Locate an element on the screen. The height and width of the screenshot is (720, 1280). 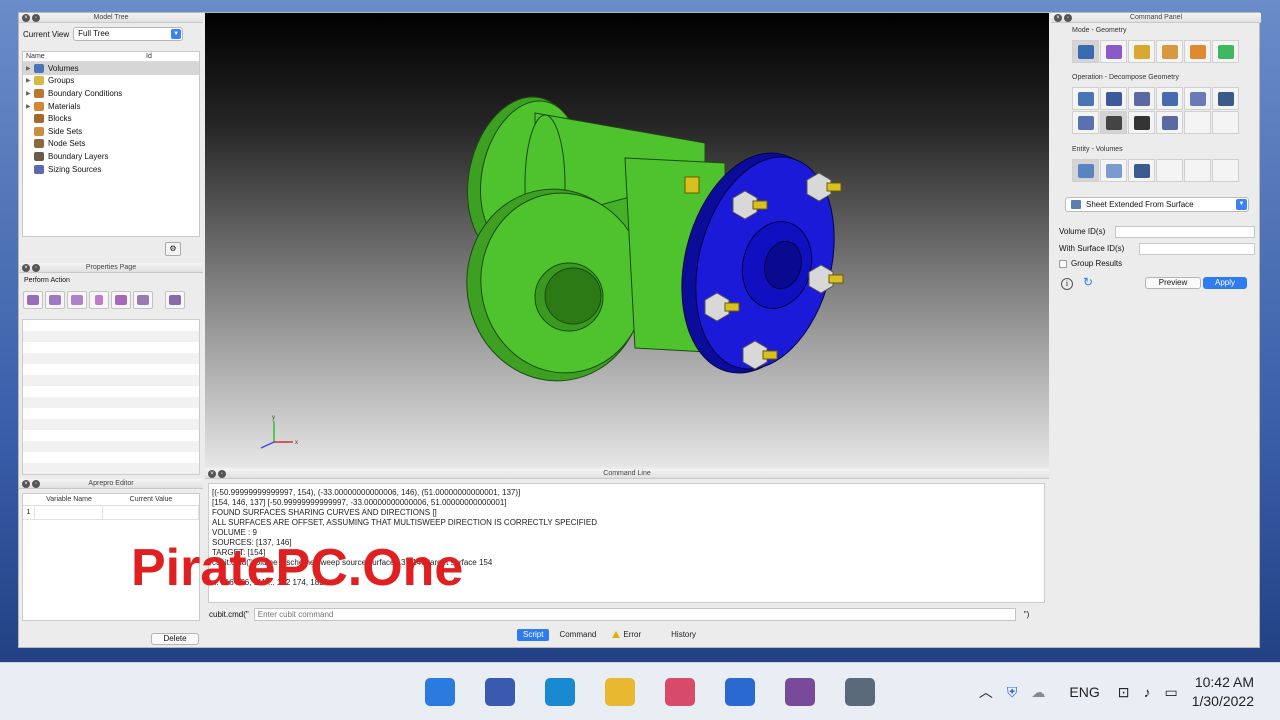
group-results-label: Group Results is located at coordinates (1097, 263).